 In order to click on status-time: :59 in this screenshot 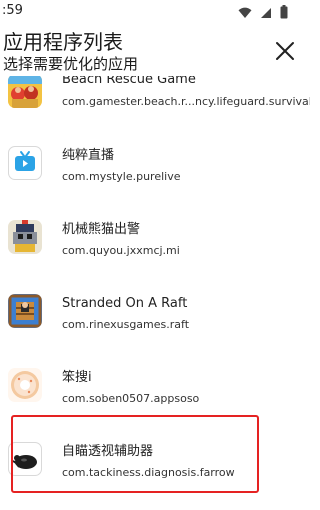, I will do `click(12, 10)`.